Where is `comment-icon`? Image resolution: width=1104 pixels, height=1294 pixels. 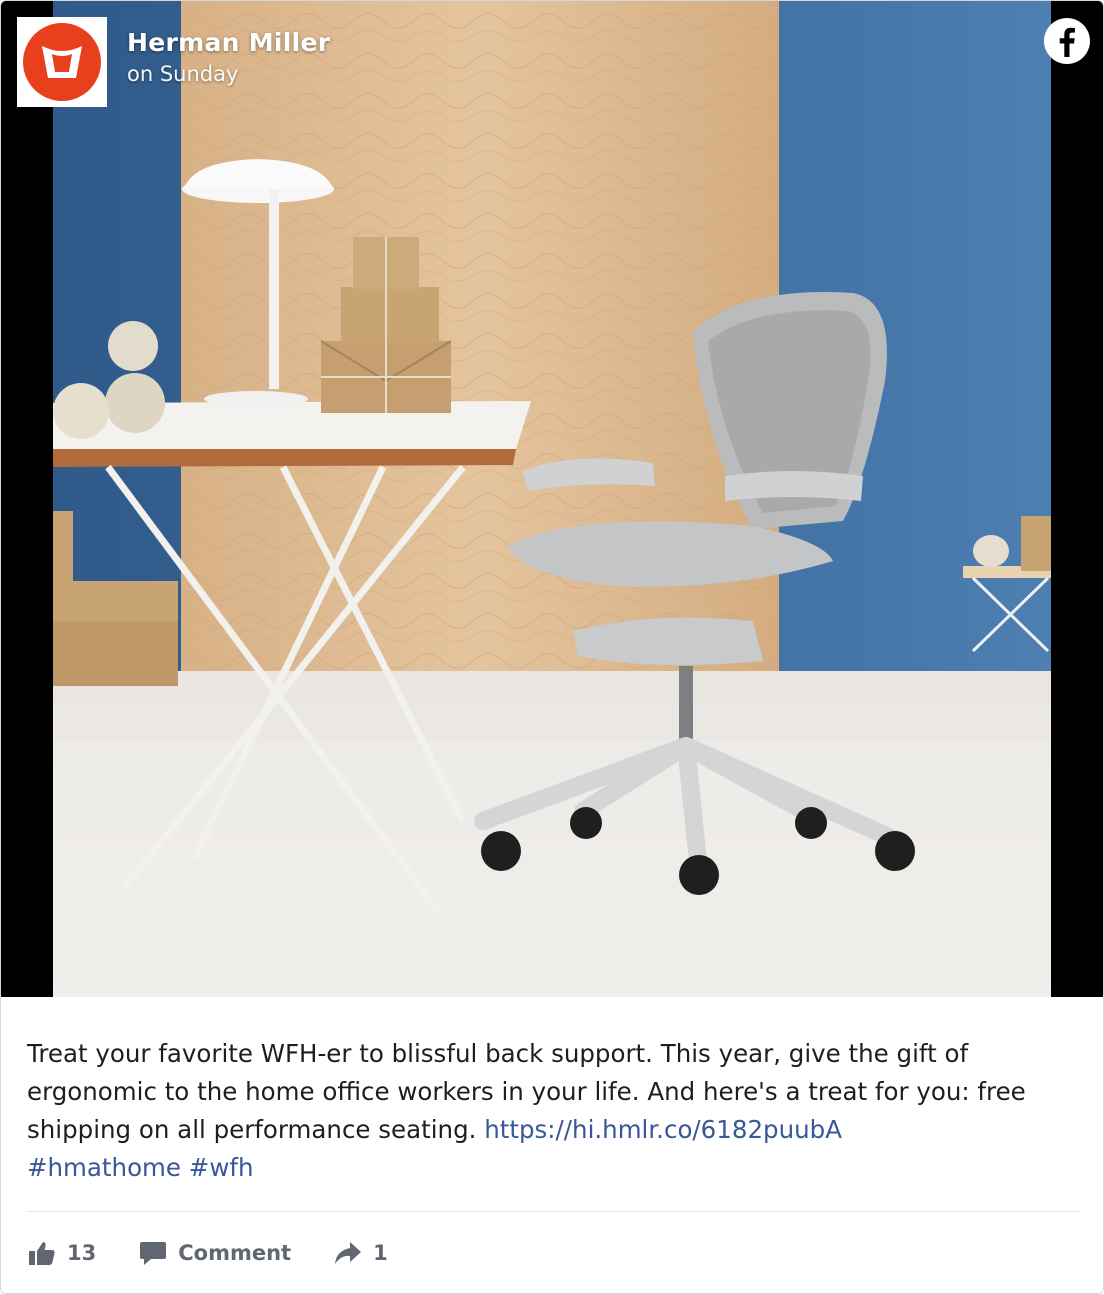 comment-icon is located at coordinates (153, 1253).